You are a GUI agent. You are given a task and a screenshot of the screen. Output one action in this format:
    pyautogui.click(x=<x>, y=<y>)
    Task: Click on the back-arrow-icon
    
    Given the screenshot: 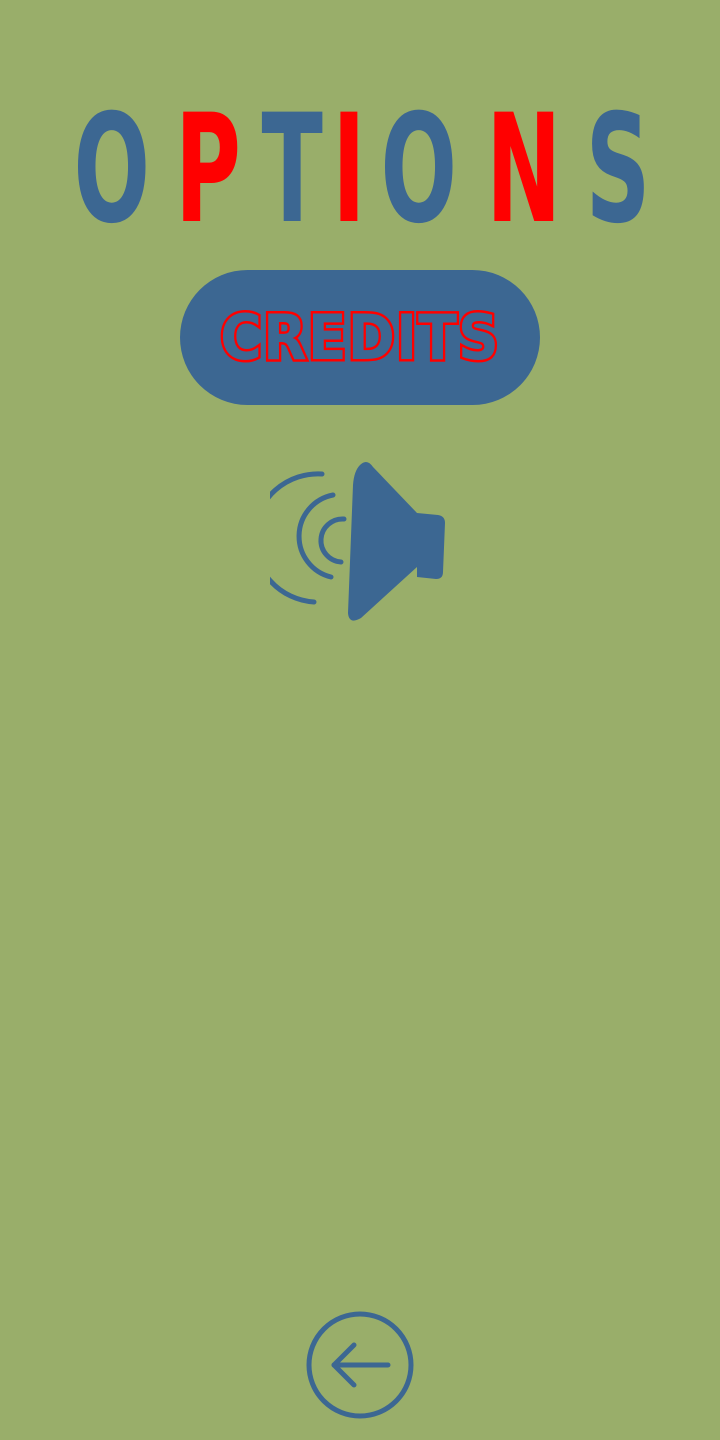 What is the action you would take?
    pyautogui.click(x=360, y=1365)
    